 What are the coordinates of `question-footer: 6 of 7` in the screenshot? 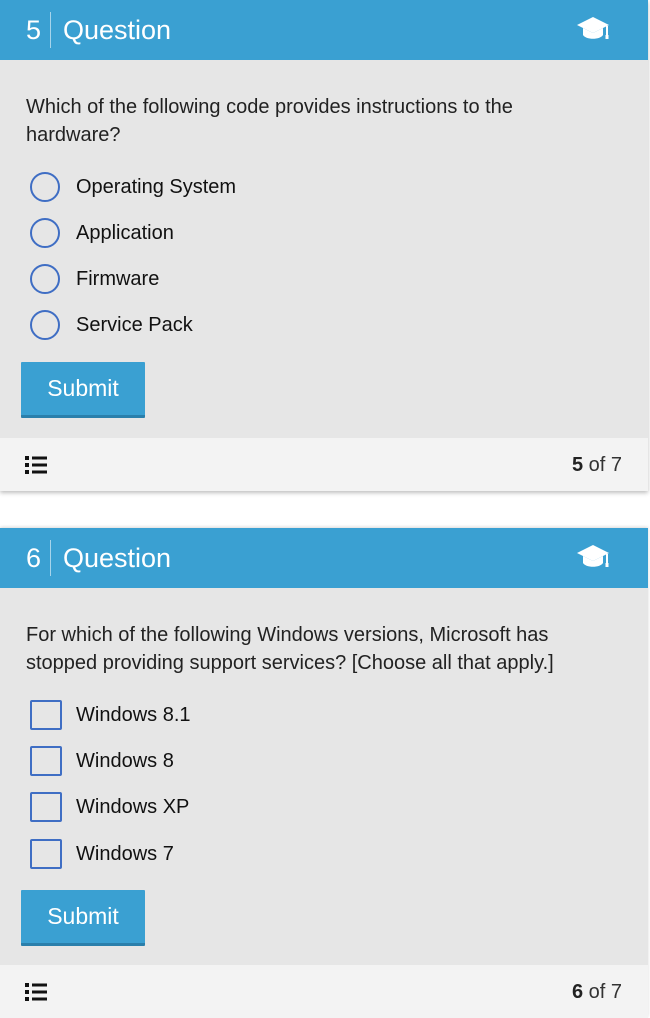 It's located at (324, 991).